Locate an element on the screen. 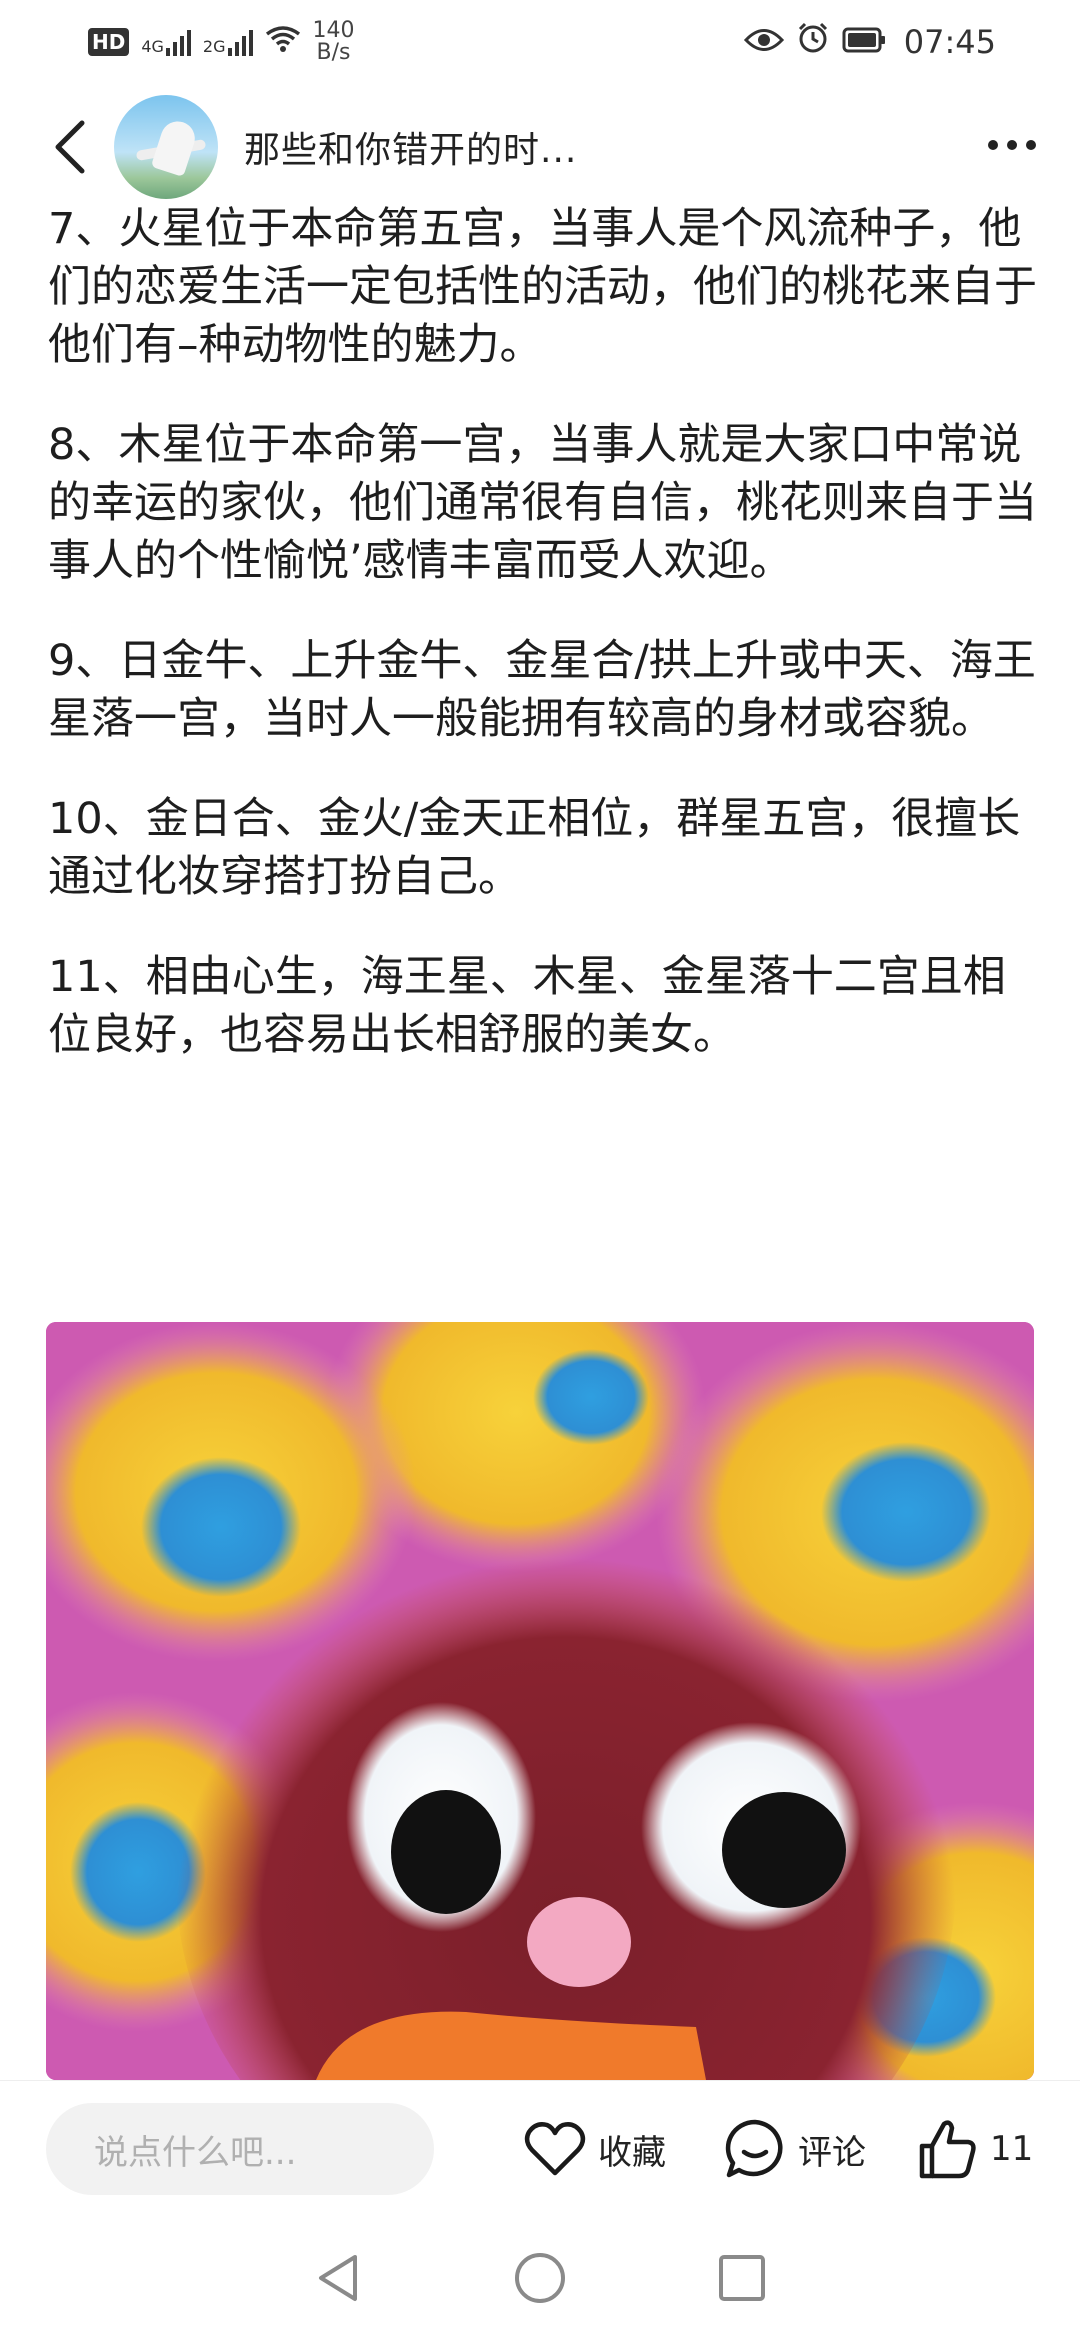 The image size is (1080, 2340). avatar-figure is located at coordinates (175, 147).